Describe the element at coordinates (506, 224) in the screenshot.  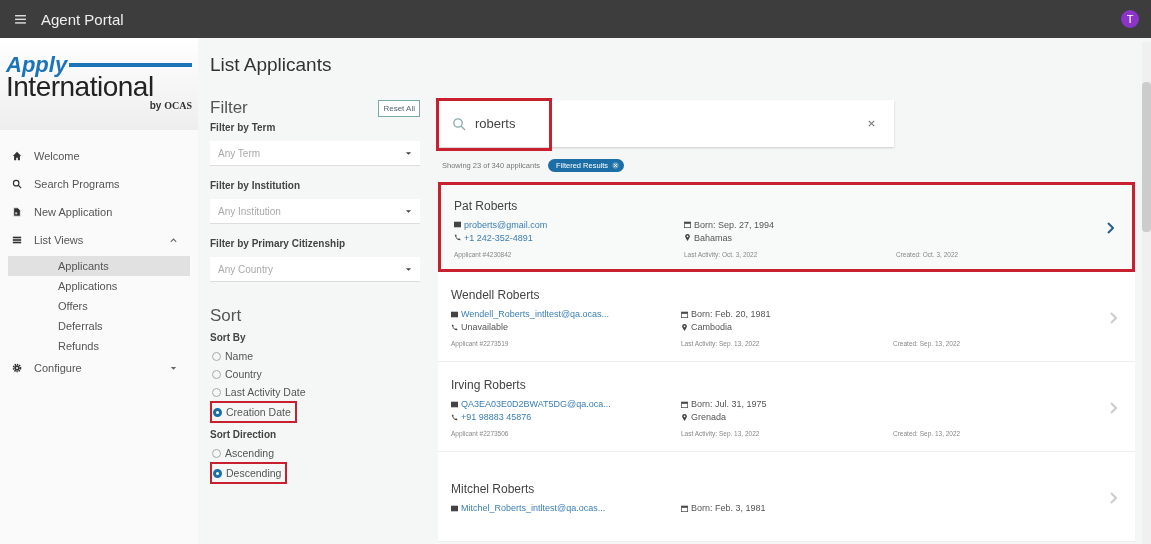
I see `email-link: proberts@gmail.com` at that location.